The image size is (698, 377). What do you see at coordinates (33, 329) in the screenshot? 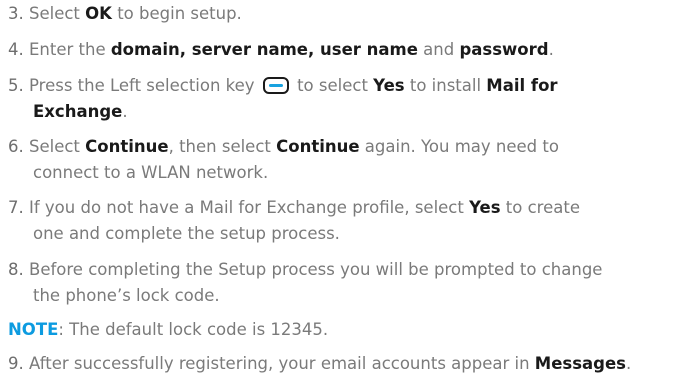
I see `note-label: NOTE` at bounding box center [33, 329].